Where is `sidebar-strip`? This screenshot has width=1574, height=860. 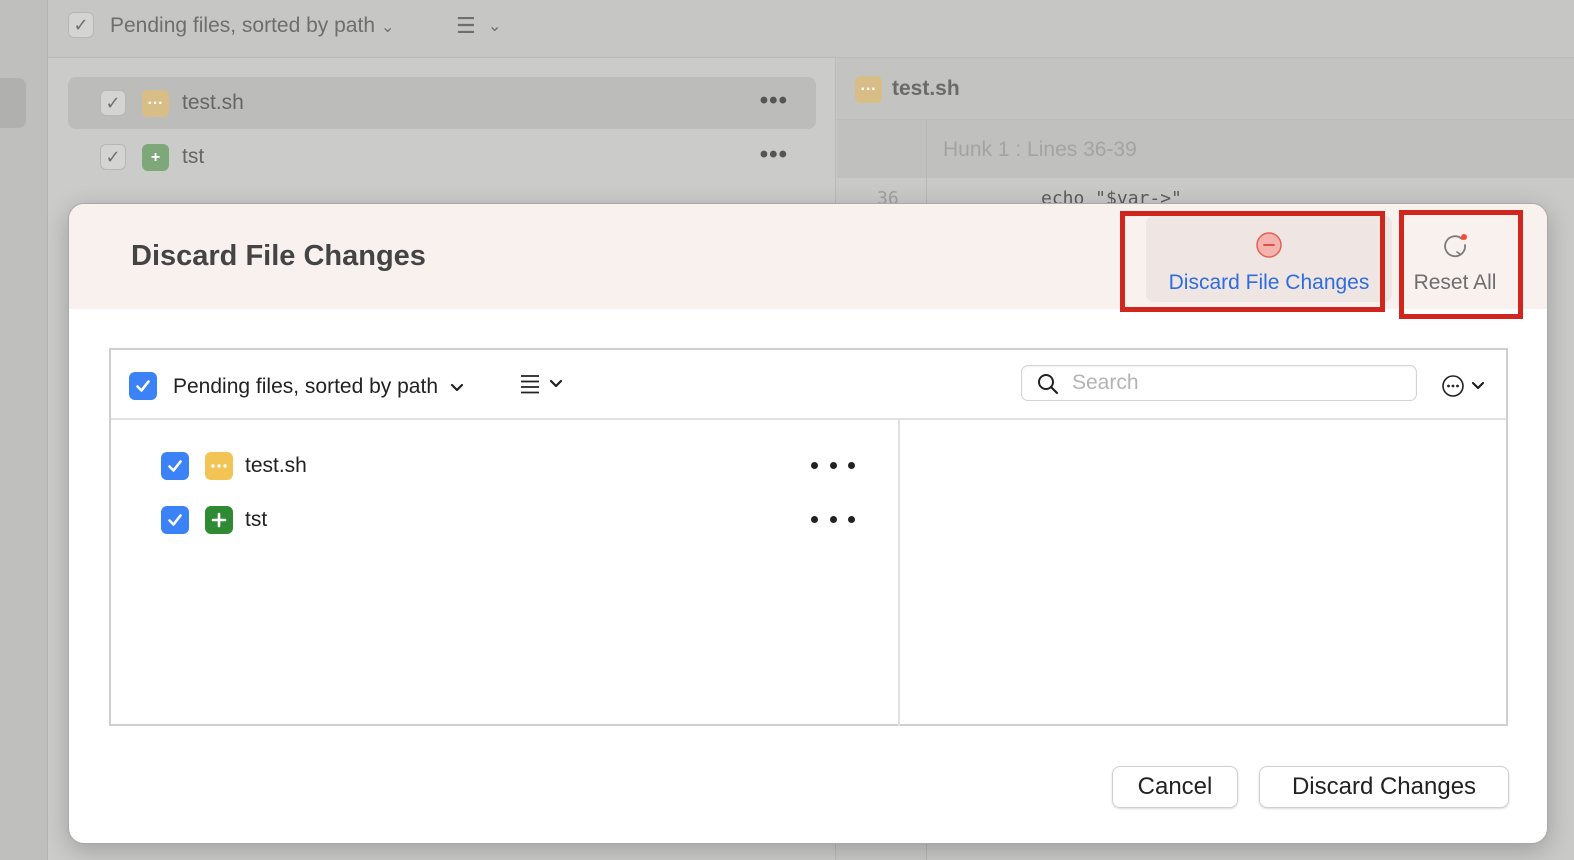
sidebar-strip is located at coordinates (24, 430).